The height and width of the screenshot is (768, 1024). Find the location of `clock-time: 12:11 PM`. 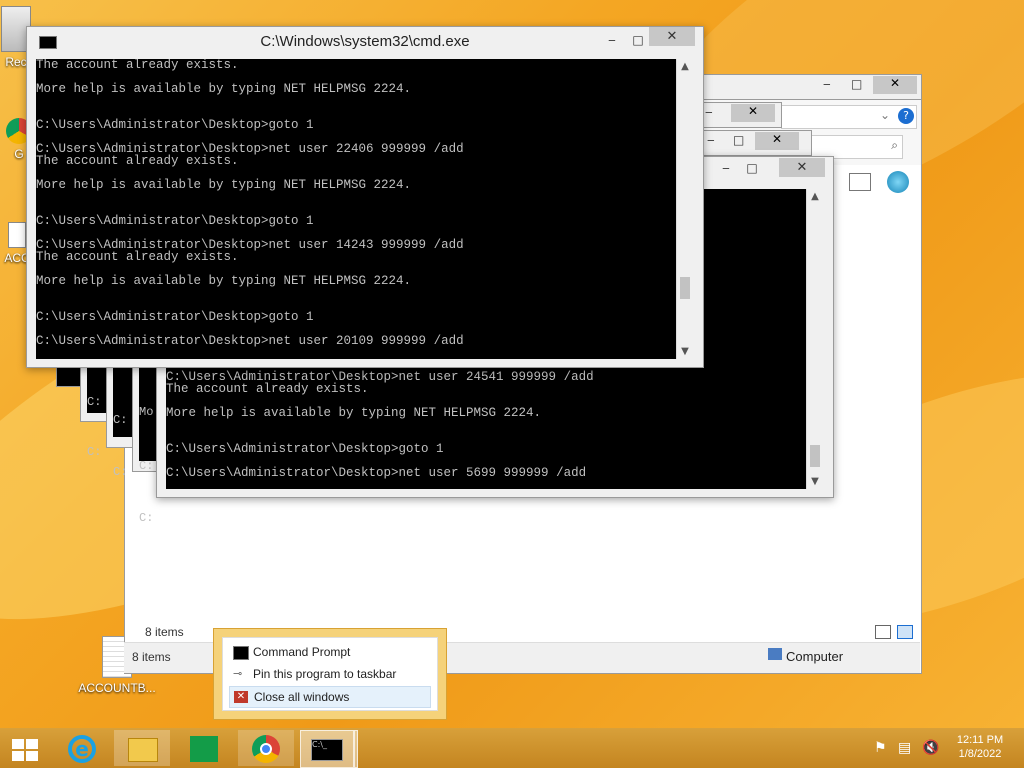

clock-time: 12:11 PM is located at coordinates (980, 740).